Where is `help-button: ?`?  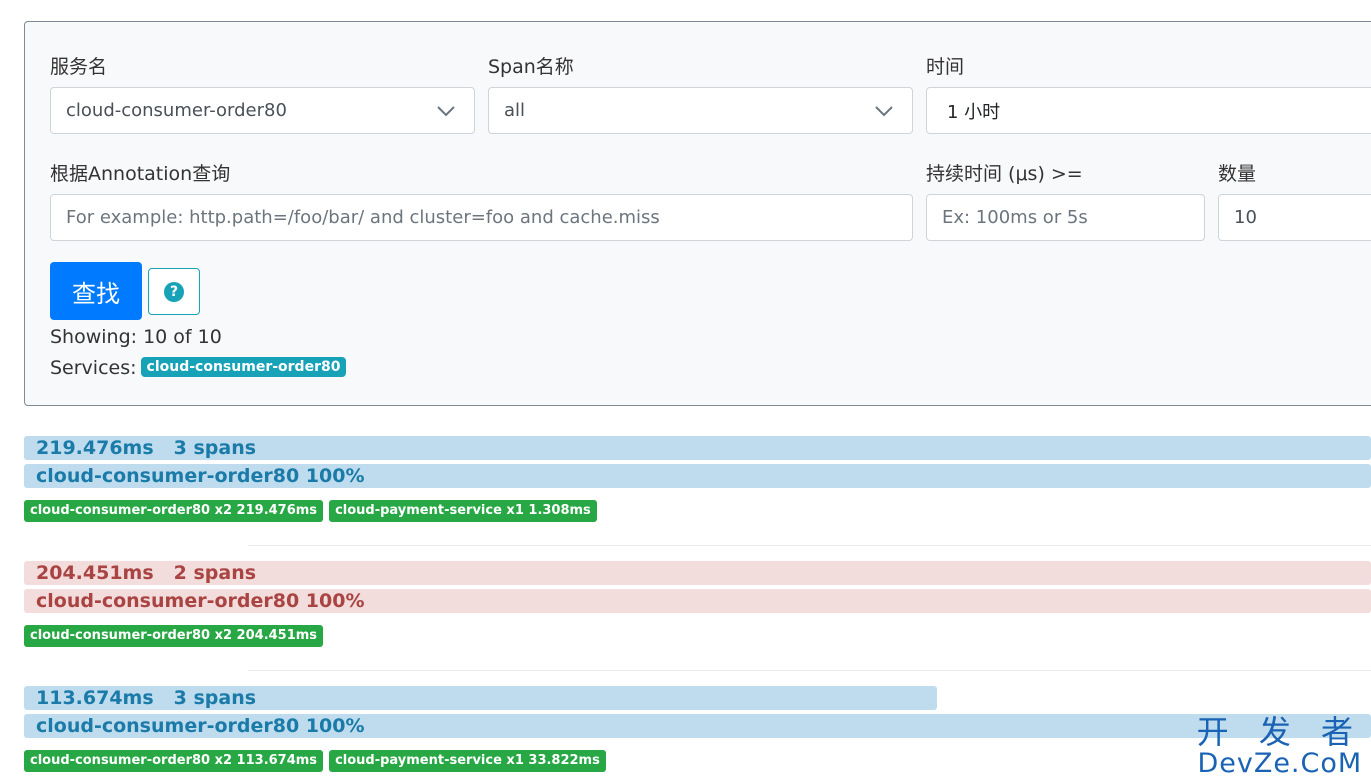
help-button: ? is located at coordinates (174, 291).